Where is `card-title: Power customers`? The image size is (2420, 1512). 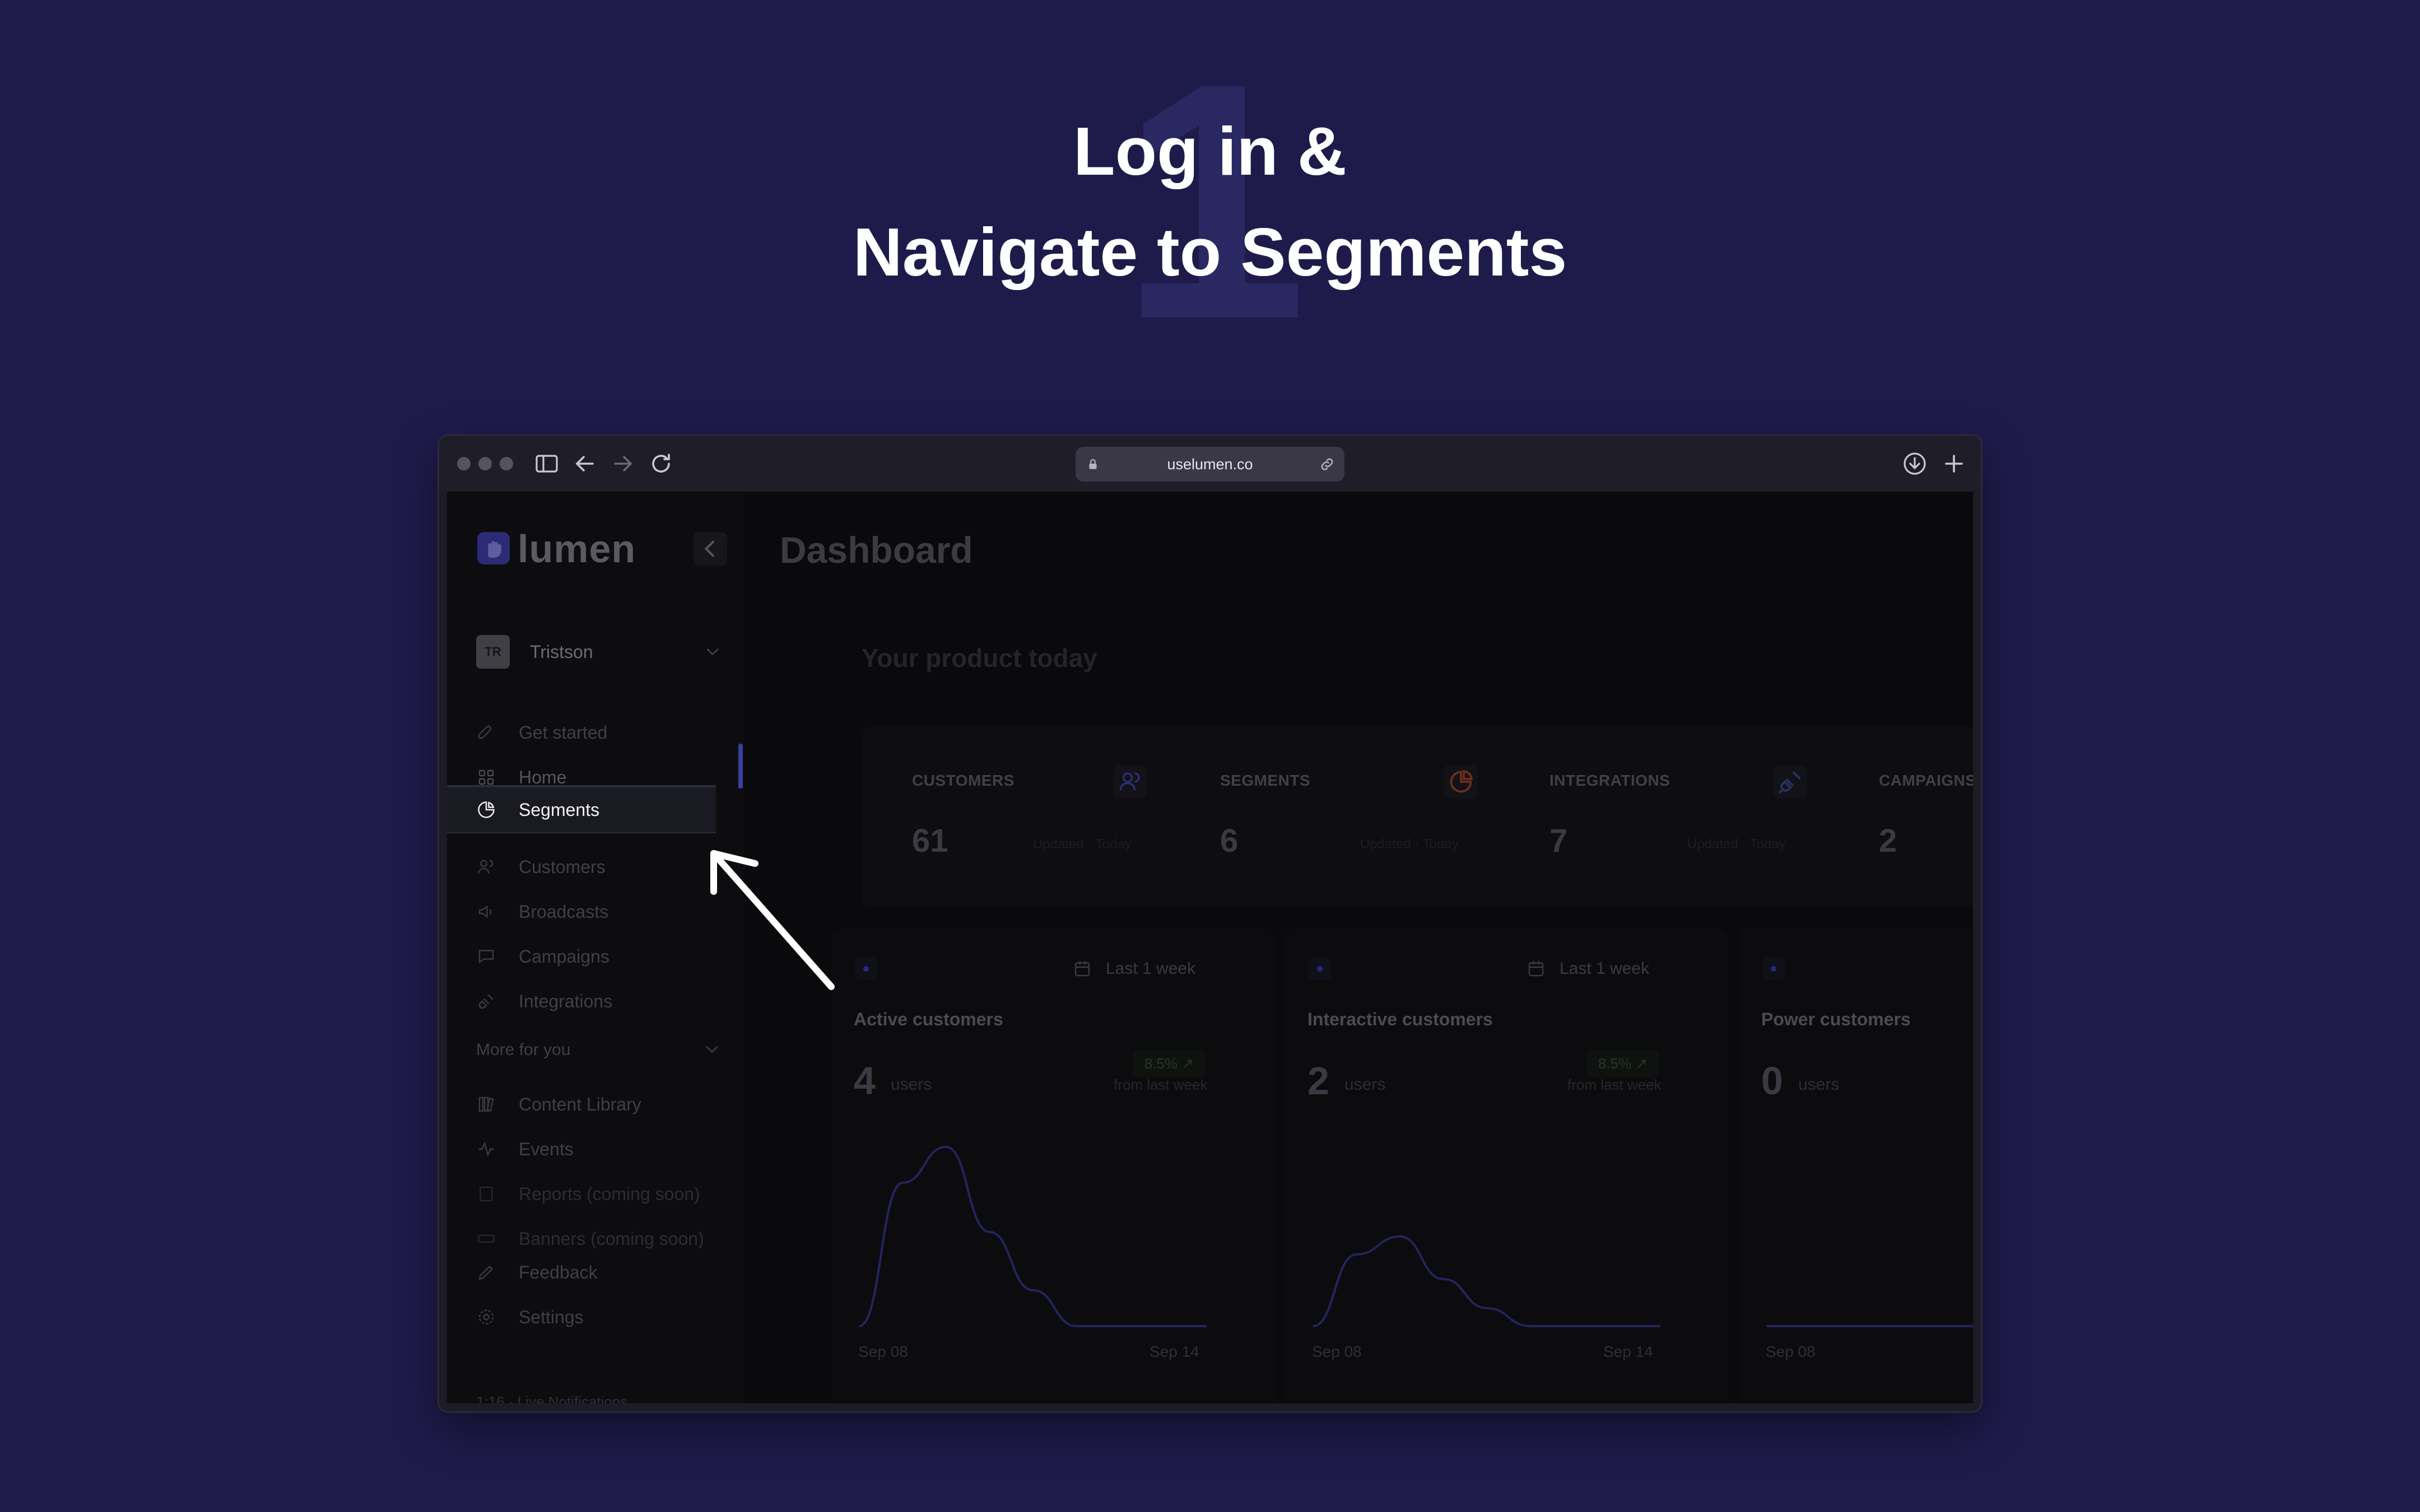 card-title: Power customers is located at coordinates (1836, 1019).